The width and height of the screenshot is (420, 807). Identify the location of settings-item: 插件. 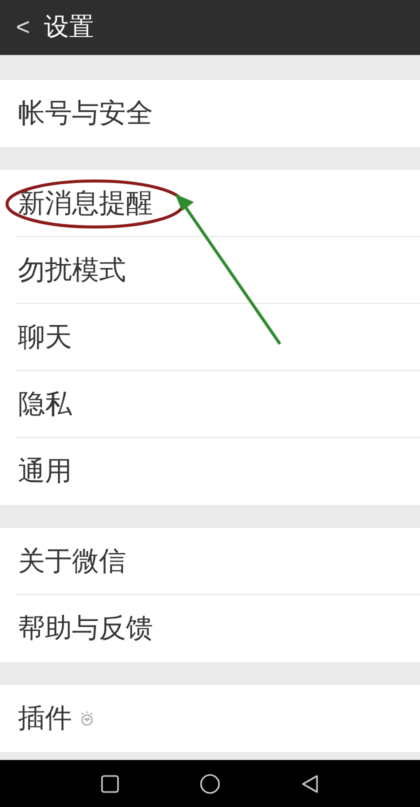
(45, 718).